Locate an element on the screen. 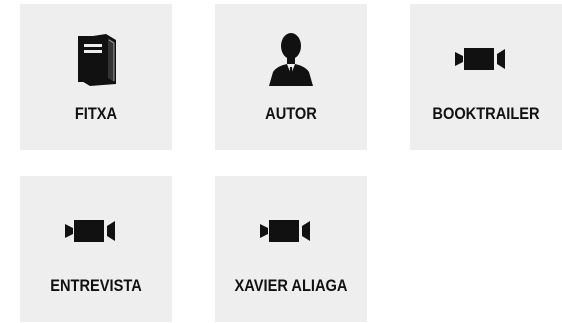 The image size is (562, 323). tile-label: FITXA is located at coordinates (96, 113).